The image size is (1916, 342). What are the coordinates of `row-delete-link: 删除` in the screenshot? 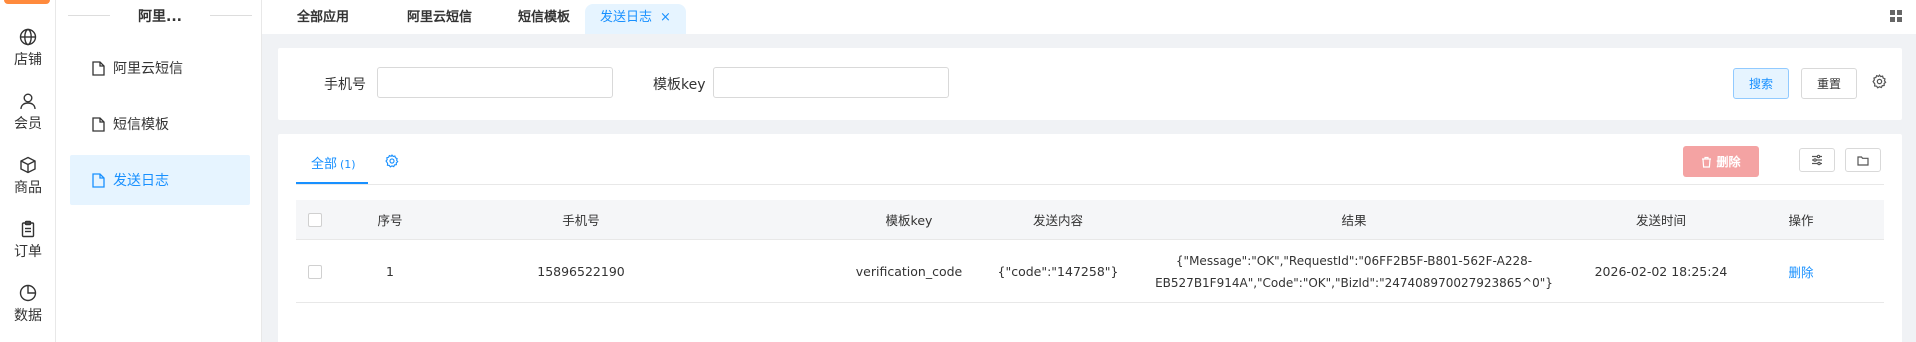 It's located at (1800, 271).